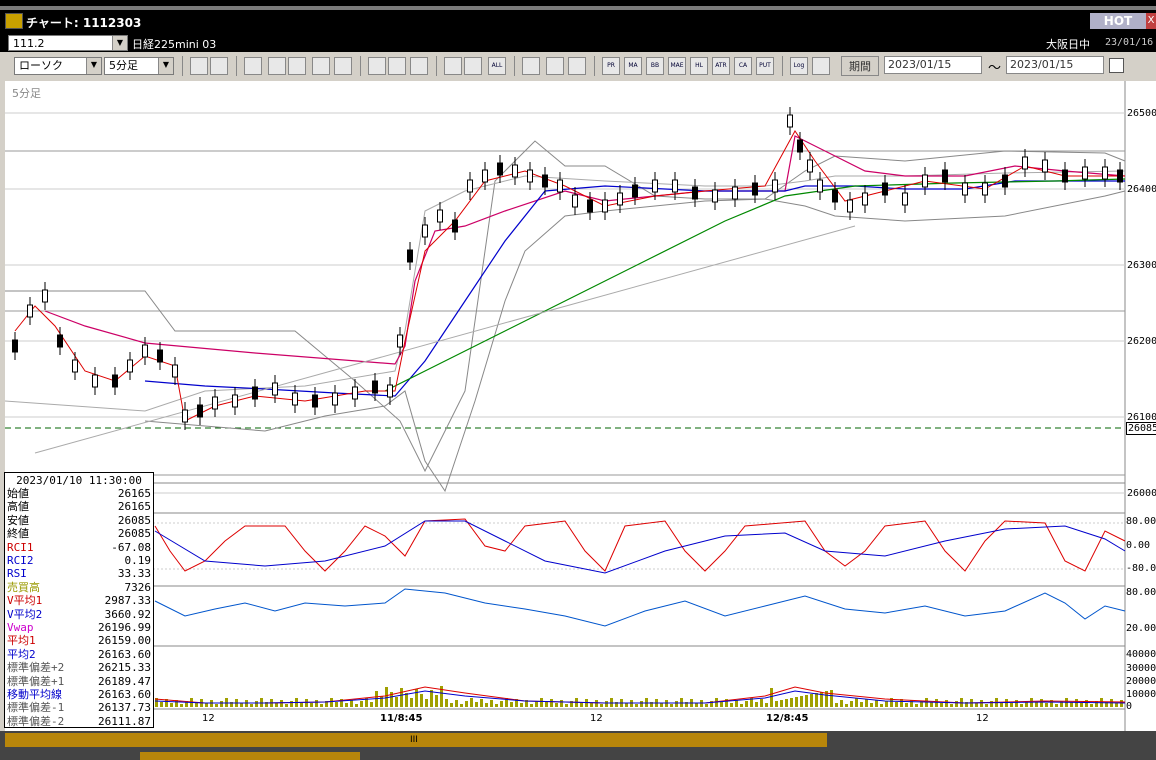 This screenshot has height=760, width=1156. I want to click on date-to-input: 2023/01/15, so click(1055, 65).